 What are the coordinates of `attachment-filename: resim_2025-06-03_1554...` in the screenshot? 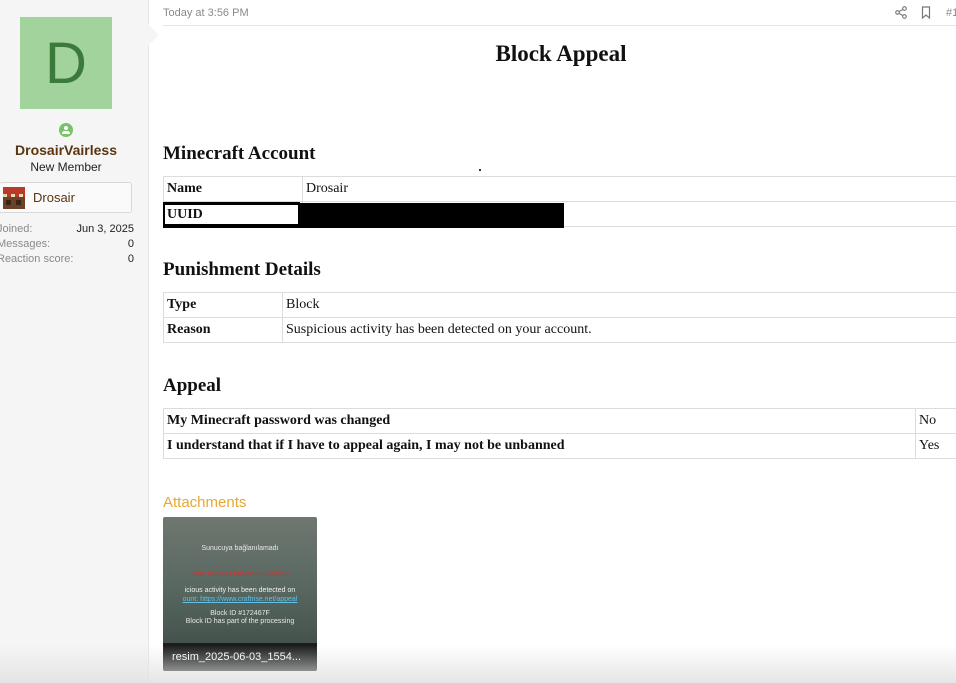 It's located at (240, 657).